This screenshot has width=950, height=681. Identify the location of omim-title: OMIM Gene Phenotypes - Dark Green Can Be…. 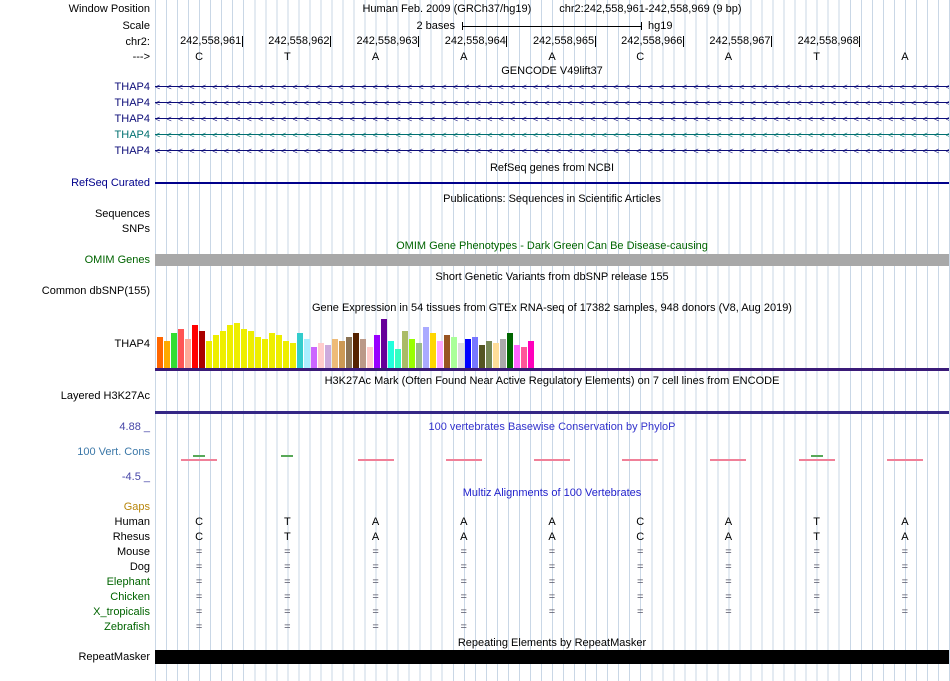
(552, 246).